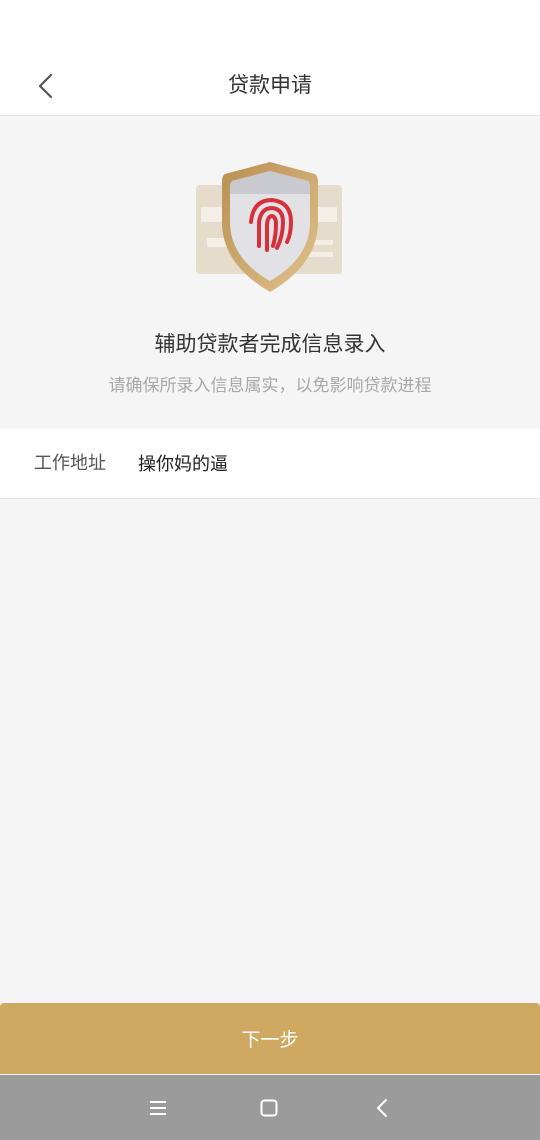 The image size is (540, 1140). I want to click on nav-menu-button, so click(158, 1108).